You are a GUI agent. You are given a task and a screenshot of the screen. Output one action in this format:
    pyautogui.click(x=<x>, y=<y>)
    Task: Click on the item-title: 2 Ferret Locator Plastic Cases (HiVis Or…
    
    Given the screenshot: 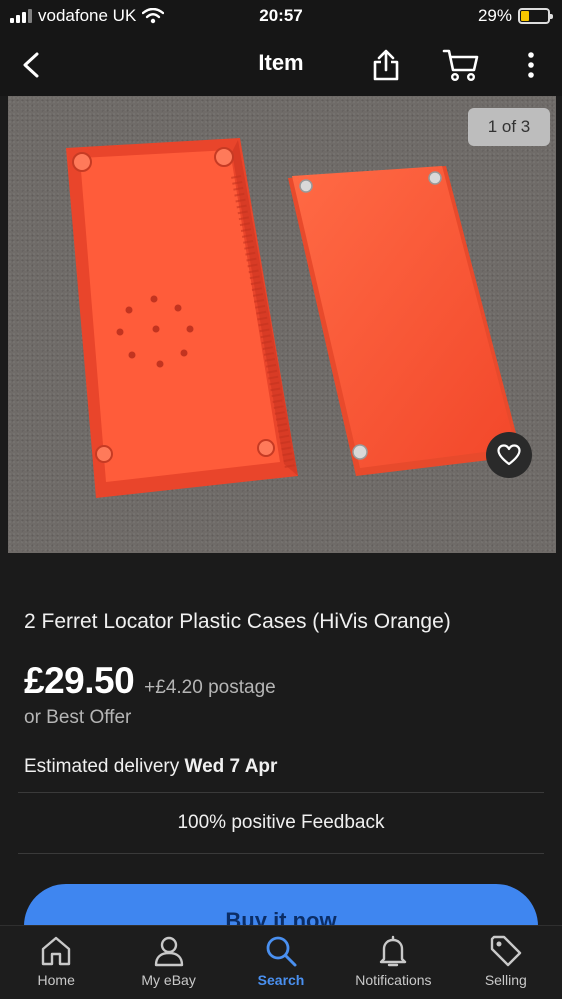 What is the action you would take?
    pyautogui.click(x=237, y=621)
    